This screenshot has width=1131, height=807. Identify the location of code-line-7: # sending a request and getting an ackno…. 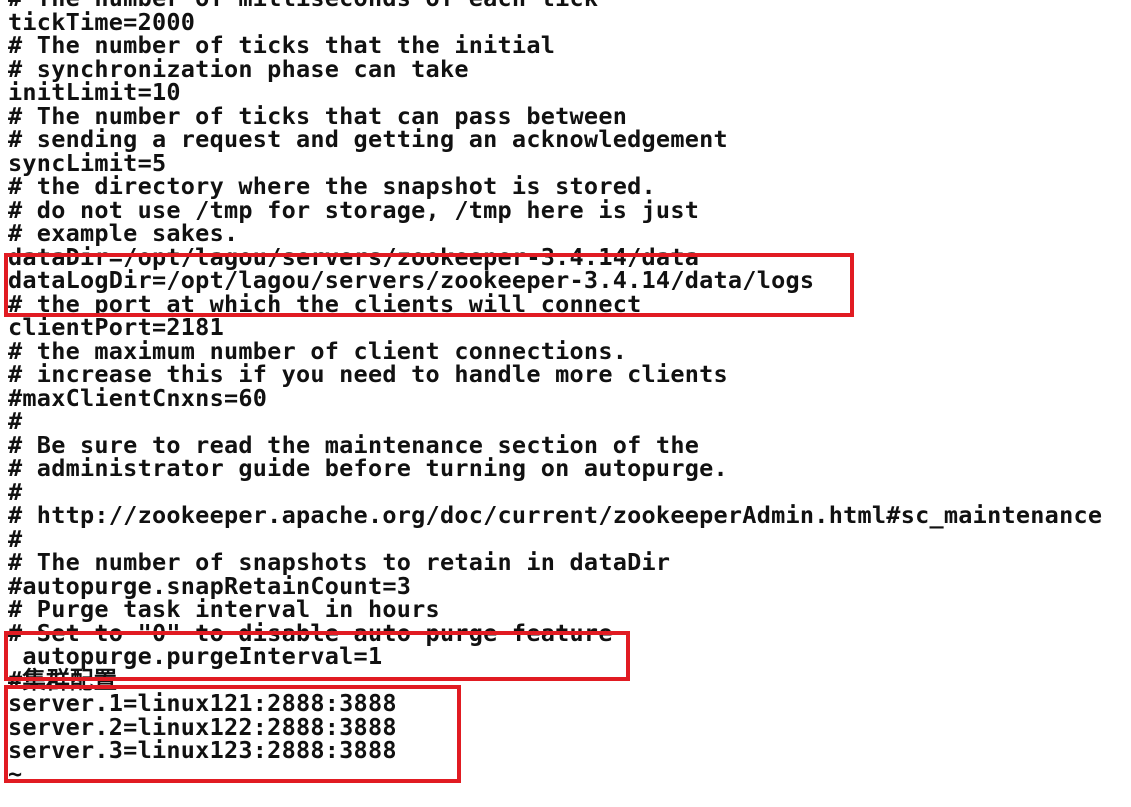
(368, 139).